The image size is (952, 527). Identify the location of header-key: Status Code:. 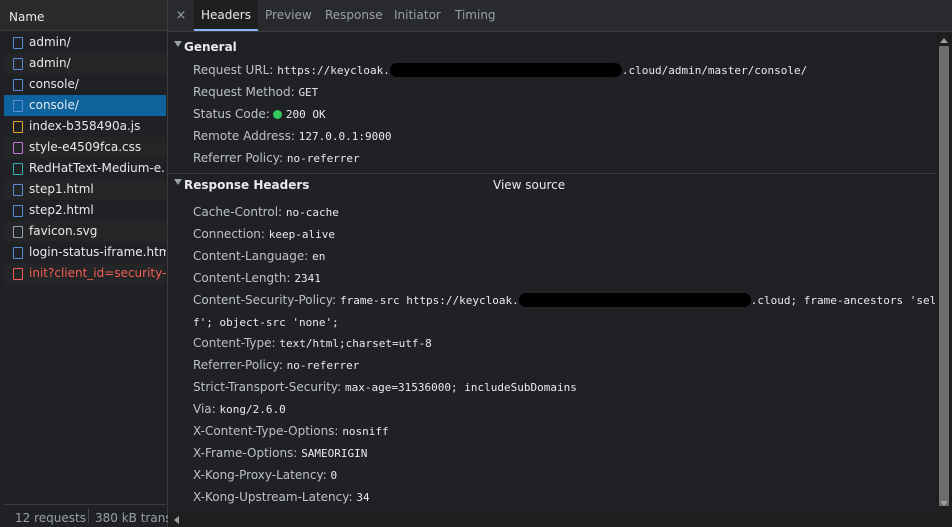
(231, 114).